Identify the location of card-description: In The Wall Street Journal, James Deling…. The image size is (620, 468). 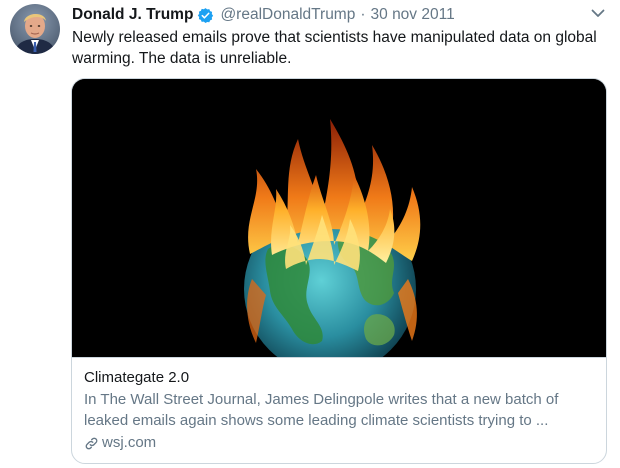
(321, 410).